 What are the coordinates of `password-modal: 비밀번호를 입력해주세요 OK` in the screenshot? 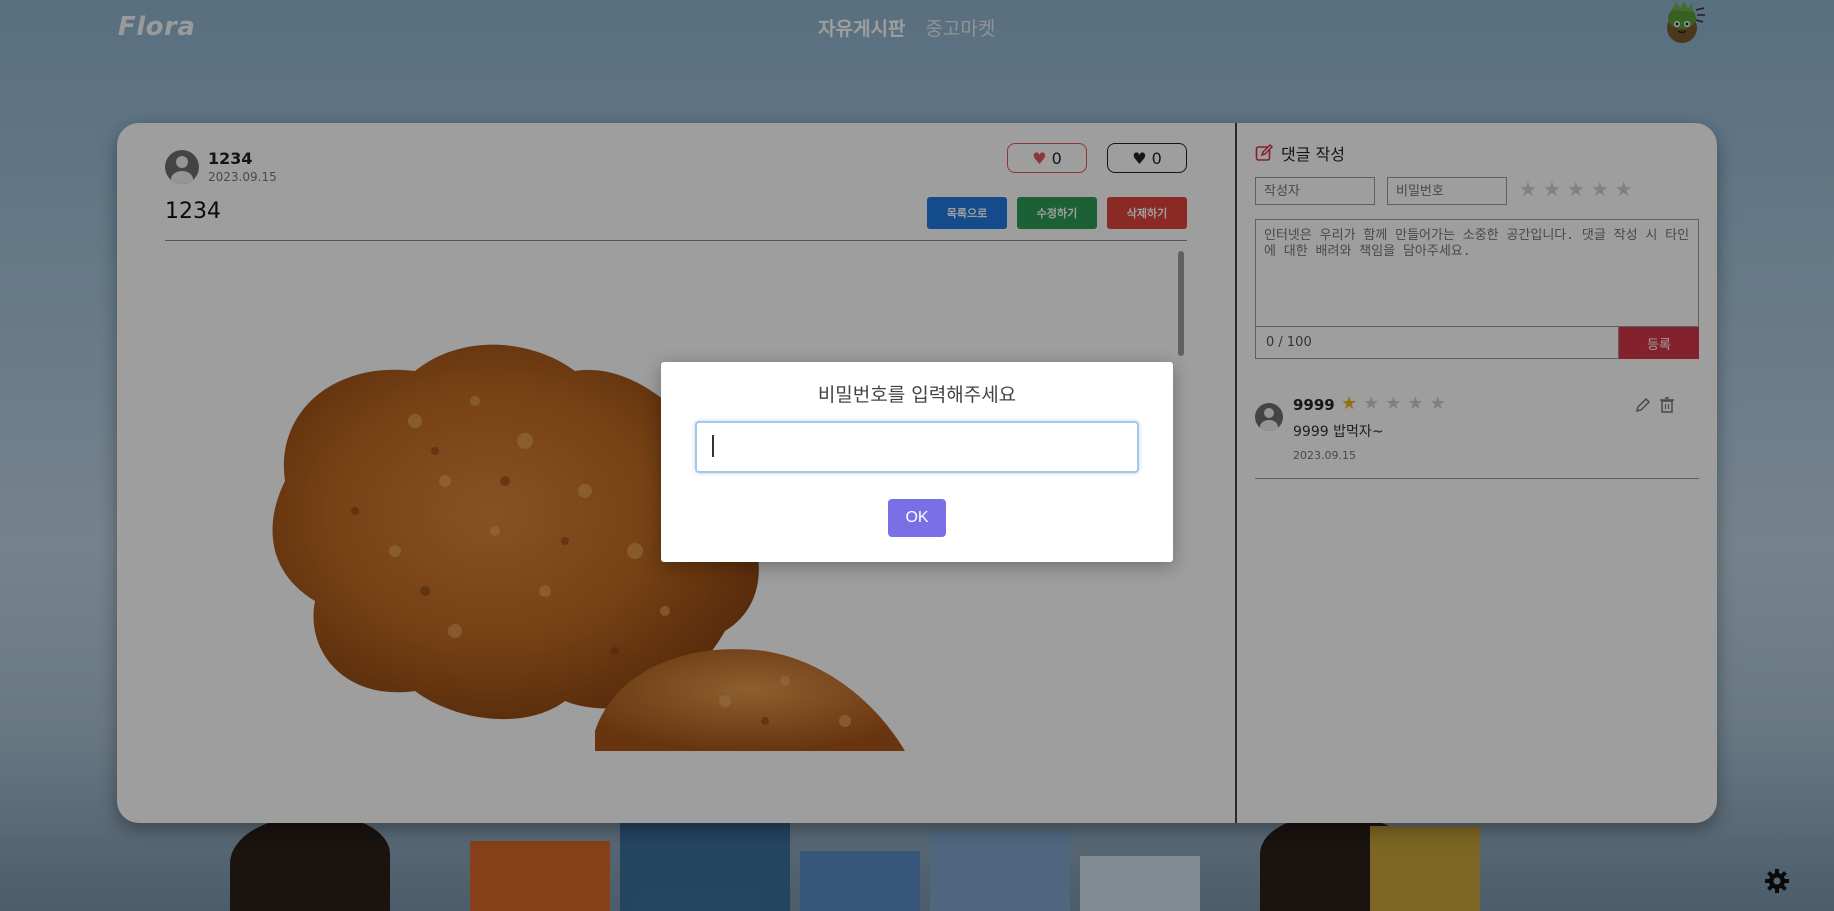 It's located at (917, 462).